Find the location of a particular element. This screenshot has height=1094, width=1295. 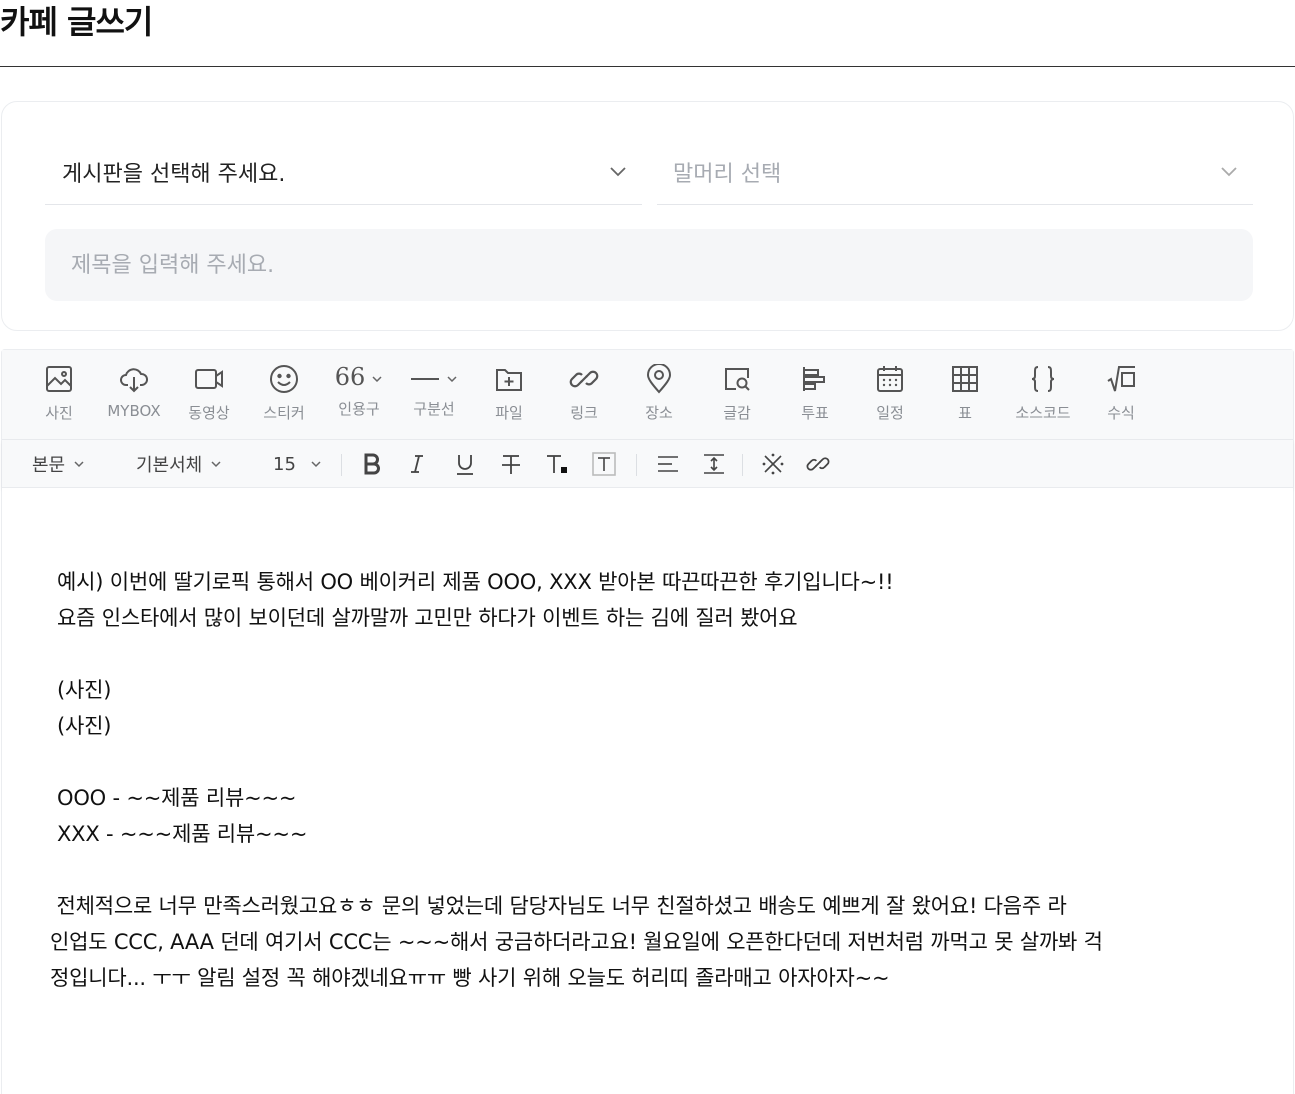

quote-icon: 66 is located at coordinates (359, 377).